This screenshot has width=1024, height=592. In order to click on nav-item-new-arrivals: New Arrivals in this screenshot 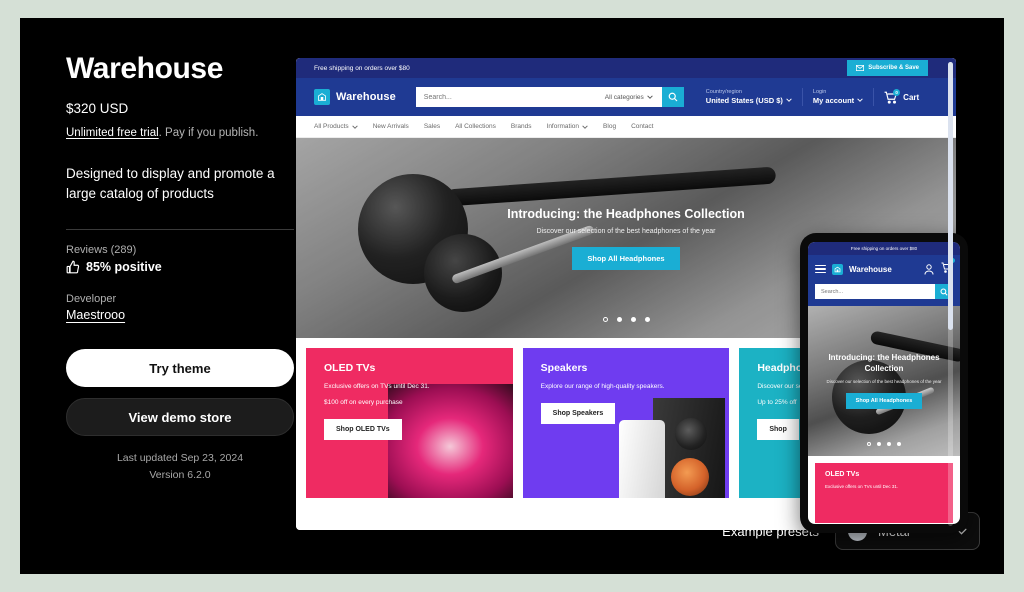, I will do `click(391, 126)`.